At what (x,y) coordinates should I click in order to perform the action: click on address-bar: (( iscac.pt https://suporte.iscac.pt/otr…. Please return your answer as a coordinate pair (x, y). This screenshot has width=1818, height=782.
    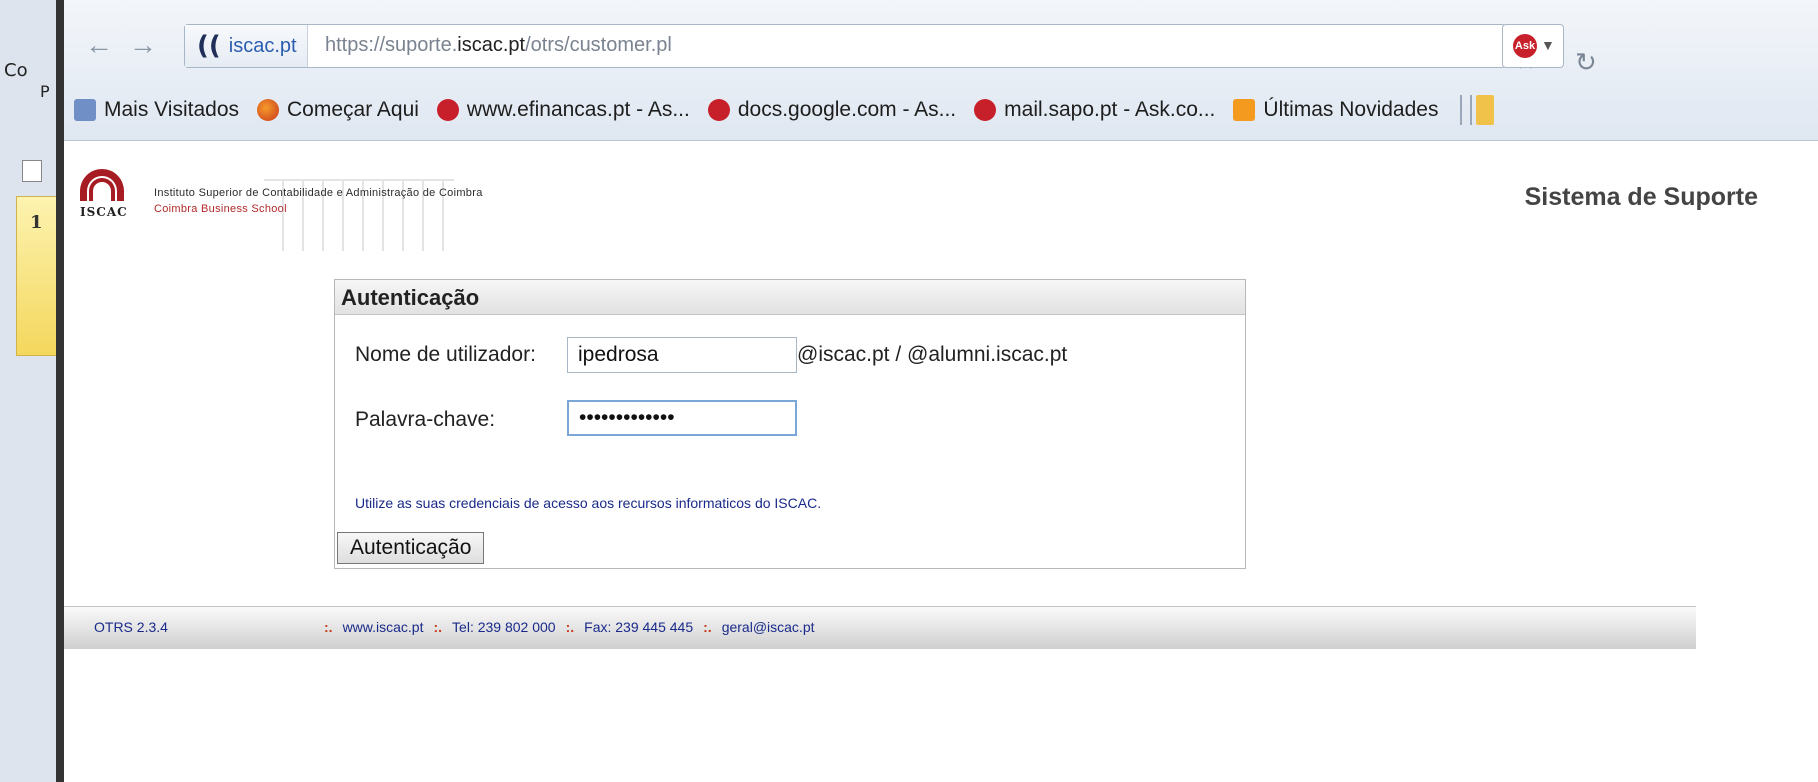
    Looking at the image, I should click on (890, 50).